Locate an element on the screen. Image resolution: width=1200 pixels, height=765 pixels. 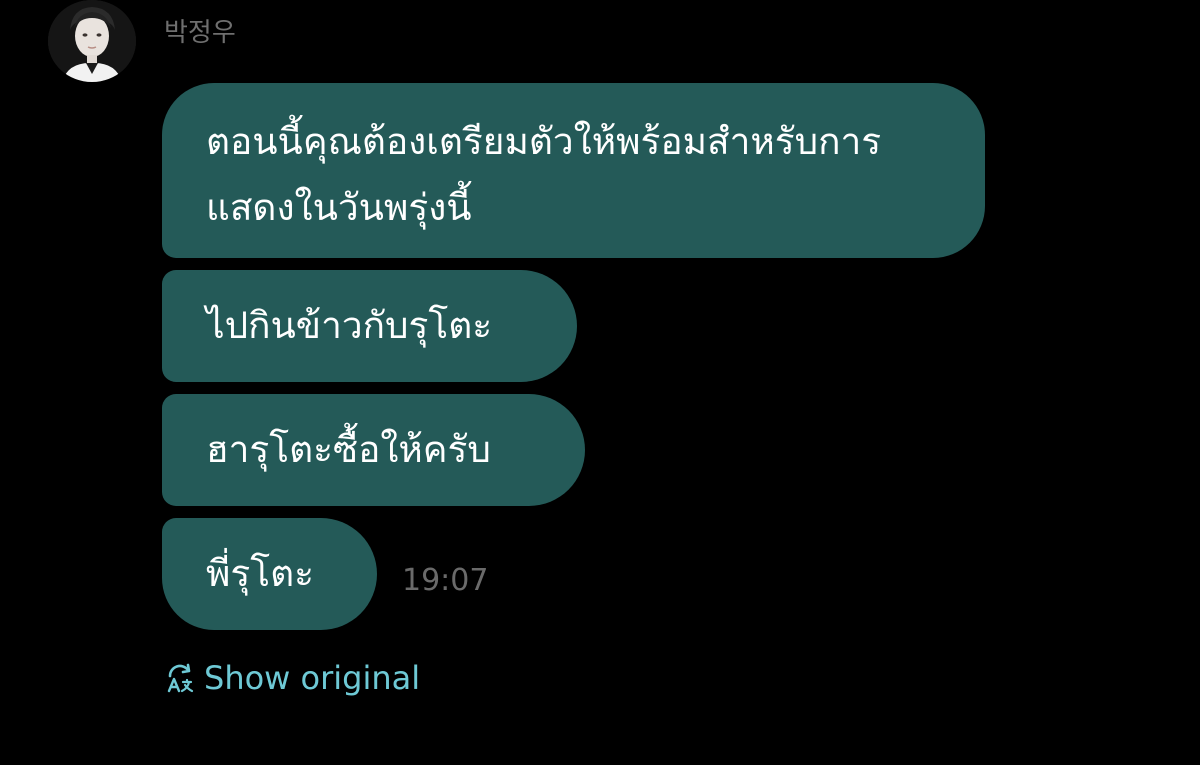
show-original-button: Show original is located at coordinates (292, 678).